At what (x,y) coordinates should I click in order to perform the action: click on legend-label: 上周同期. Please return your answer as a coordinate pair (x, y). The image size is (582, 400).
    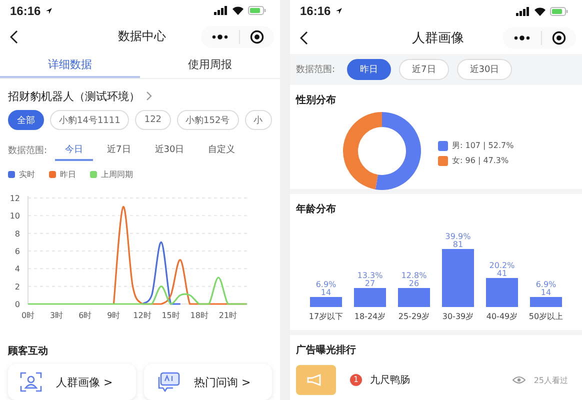
    Looking at the image, I should click on (117, 174).